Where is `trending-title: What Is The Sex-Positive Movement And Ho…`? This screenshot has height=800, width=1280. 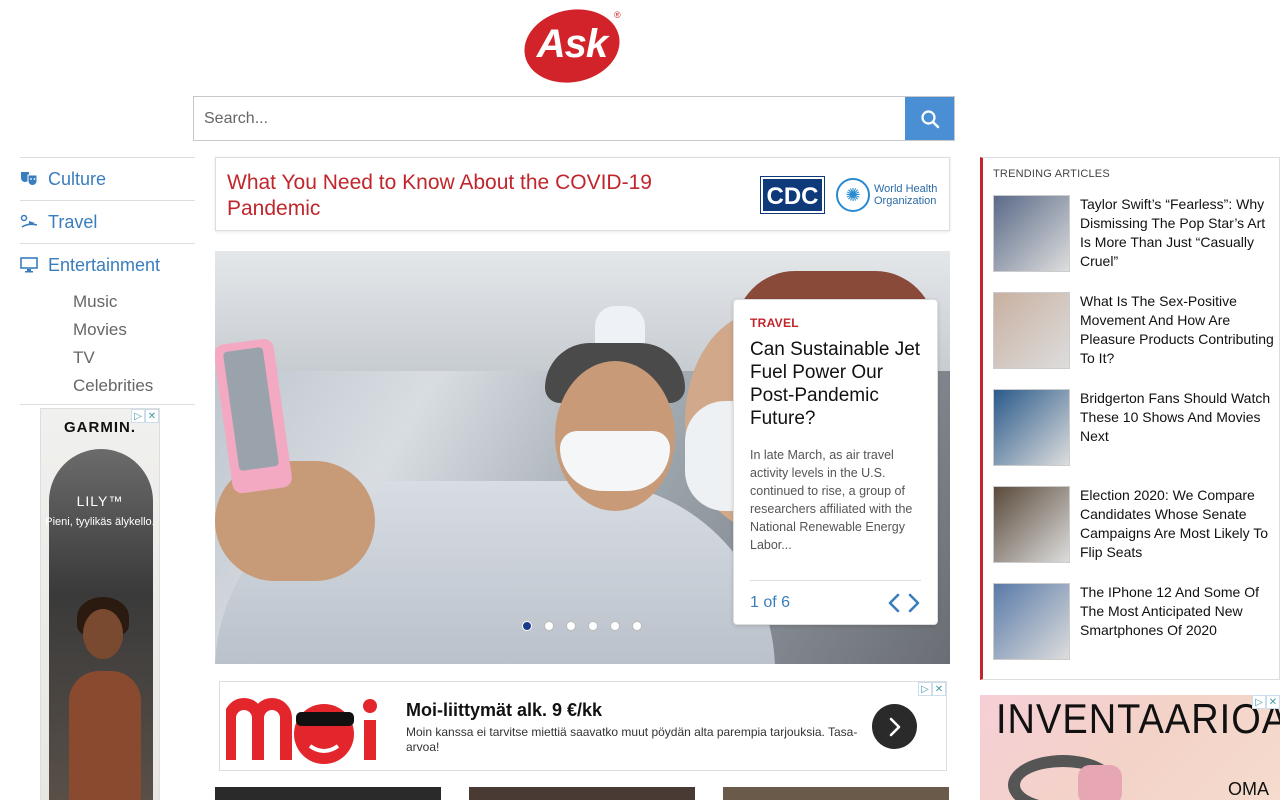 trending-title: What Is The Sex-Positive Movement And Ho… is located at coordinates (1179, 330).